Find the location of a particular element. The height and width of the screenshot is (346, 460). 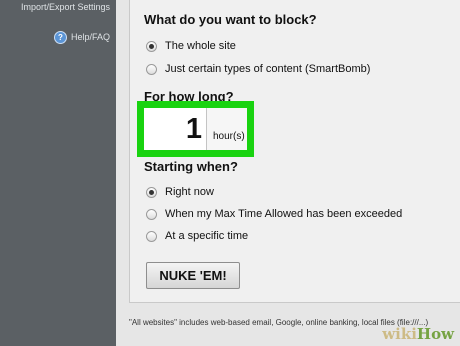

sidebar-item-help-label: Help/FAQ is located at coordinates (90, 37).